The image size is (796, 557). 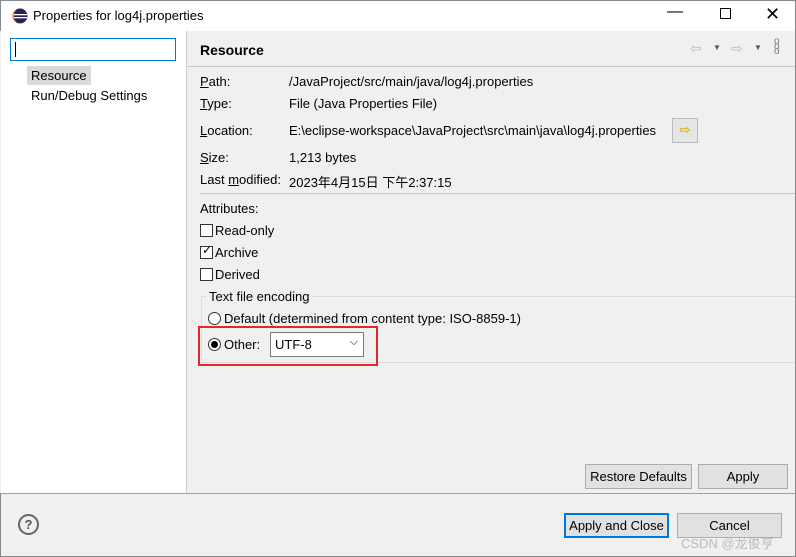 I want to click on apply-button: Apply, so click(x=743, y=476).